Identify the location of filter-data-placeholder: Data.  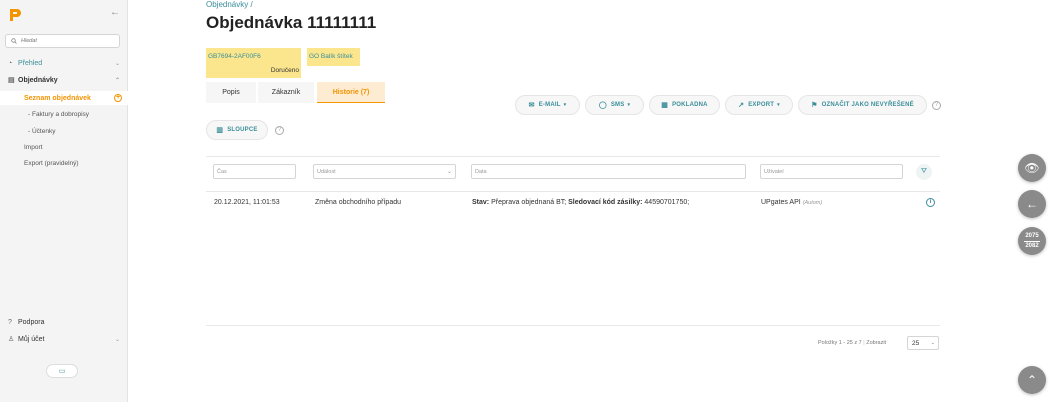
(481, 172).